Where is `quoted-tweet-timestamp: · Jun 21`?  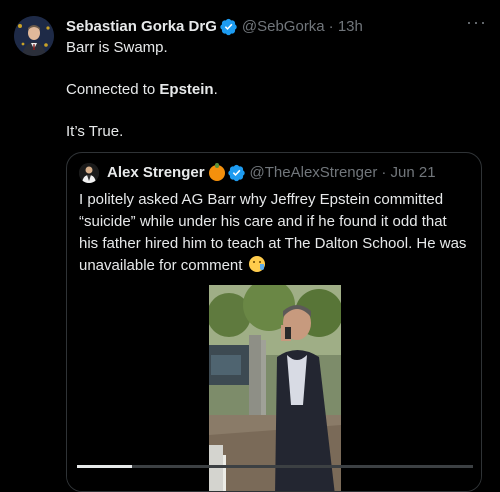
quoted-tweet-timestamp: · Jun 21 is located at coordinates (408, 173).